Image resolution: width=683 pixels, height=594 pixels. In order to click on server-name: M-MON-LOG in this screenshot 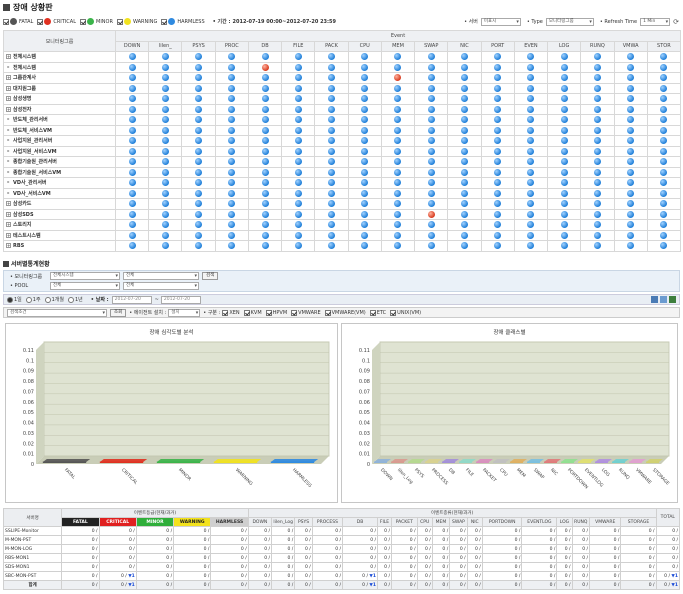, I will do `click(32, 549)`.